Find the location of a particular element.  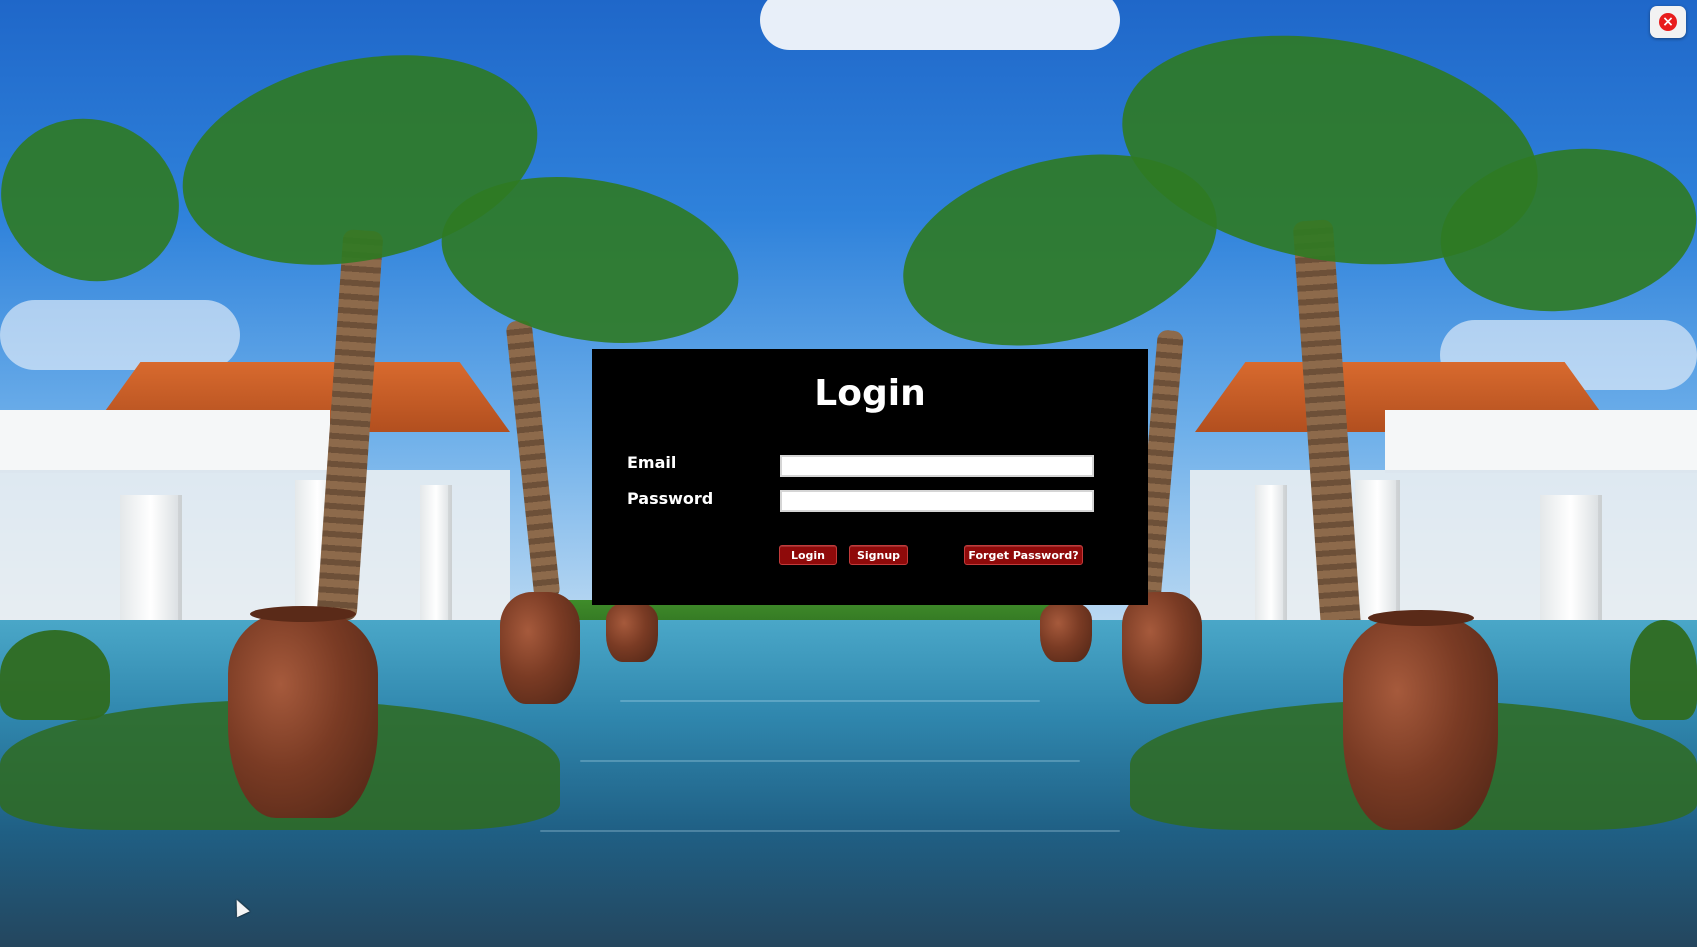

close-icon: × is located at coordinates (1668, 22).